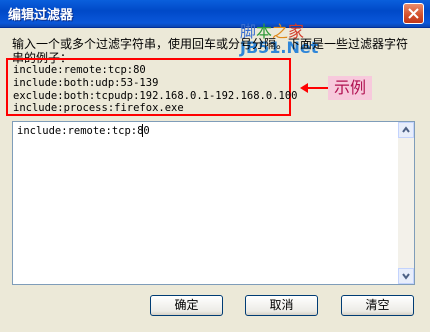 This screenshot has height=332, width=430. I want to click on instructions-line: 输入一个或多个过滤字符串，使用回车或分号分隔。下面是一些过滤器字符, so click(210, 44).